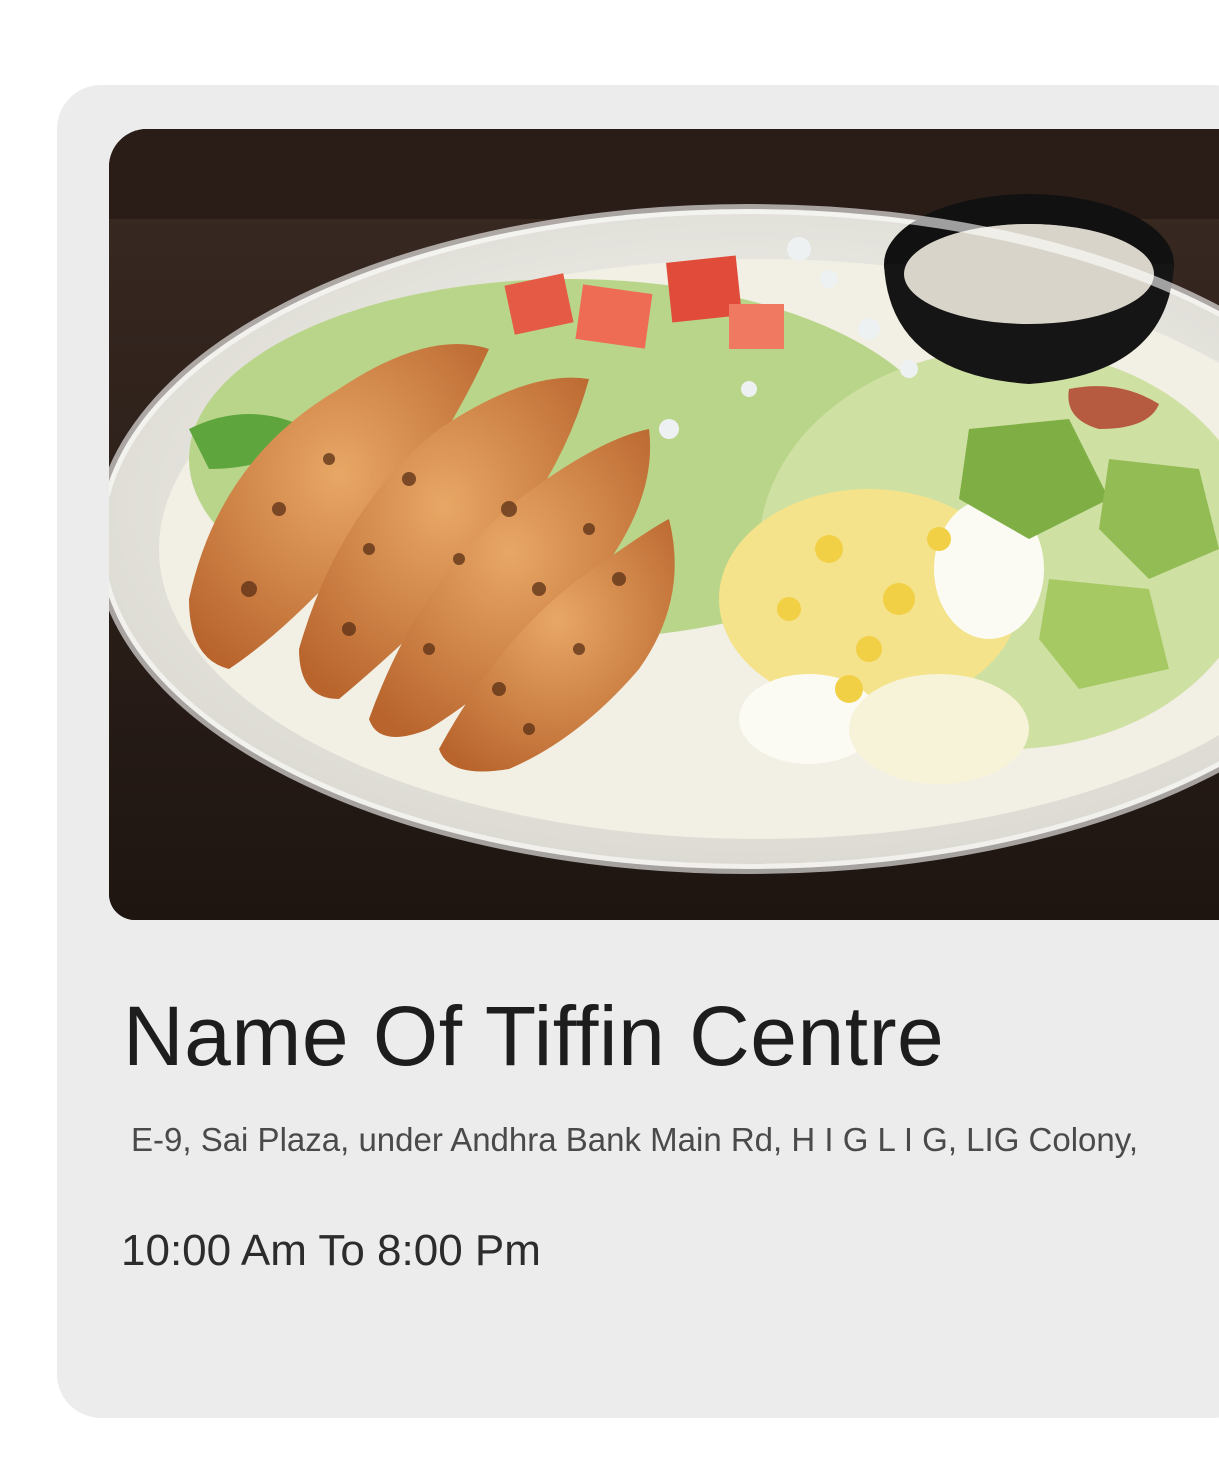  Describe the element at coordinates (331, 1250) in the screenshot. I see `opening-hours: 10:00 Am To 8:00 Pm` at that location.